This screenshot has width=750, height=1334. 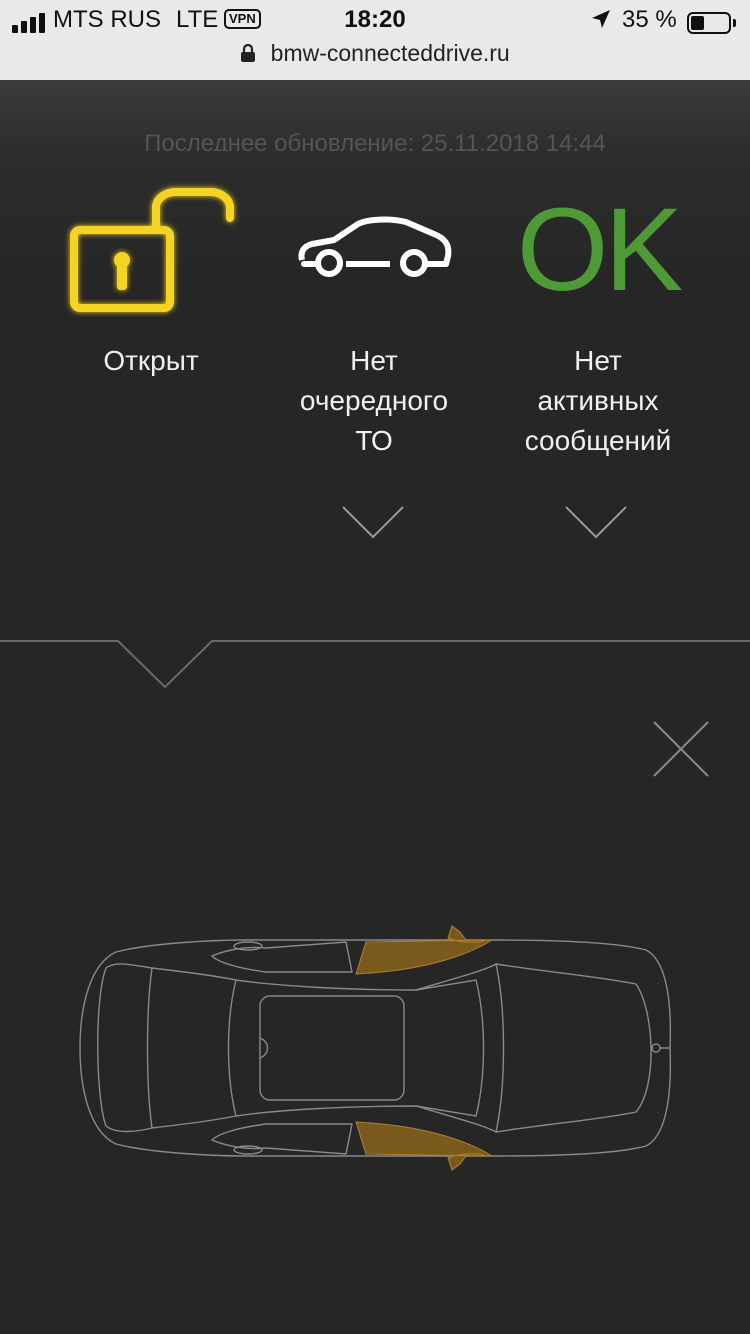 What do you see at coordinates (424, 1146) in the screenshot?
I see `open-door-front-right` at bounding box center [424, 1146].